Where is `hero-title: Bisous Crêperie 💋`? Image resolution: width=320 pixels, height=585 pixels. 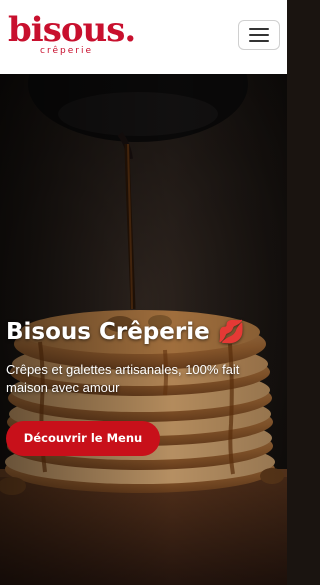 hero-title: Bisous Crêperie 💋 is located at coordinates (141, 332).